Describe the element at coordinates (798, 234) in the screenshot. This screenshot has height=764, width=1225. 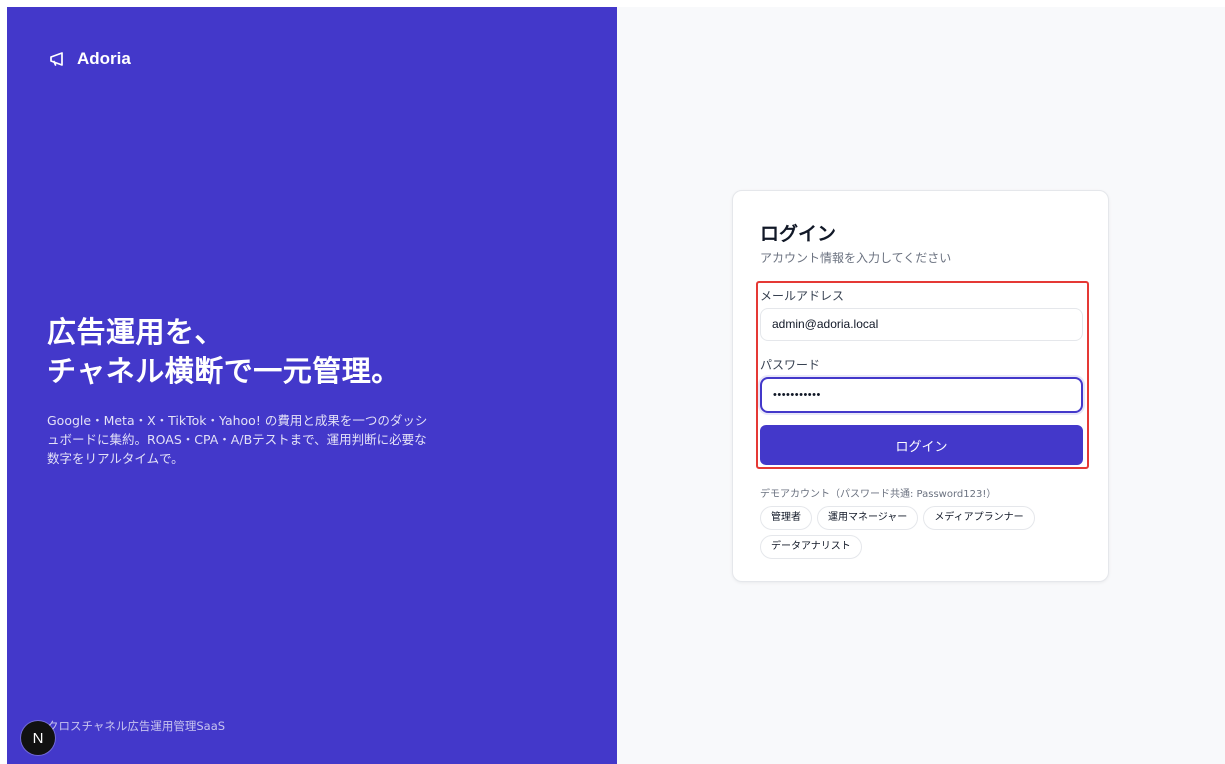
I see `login-title: ログイン` at that location.